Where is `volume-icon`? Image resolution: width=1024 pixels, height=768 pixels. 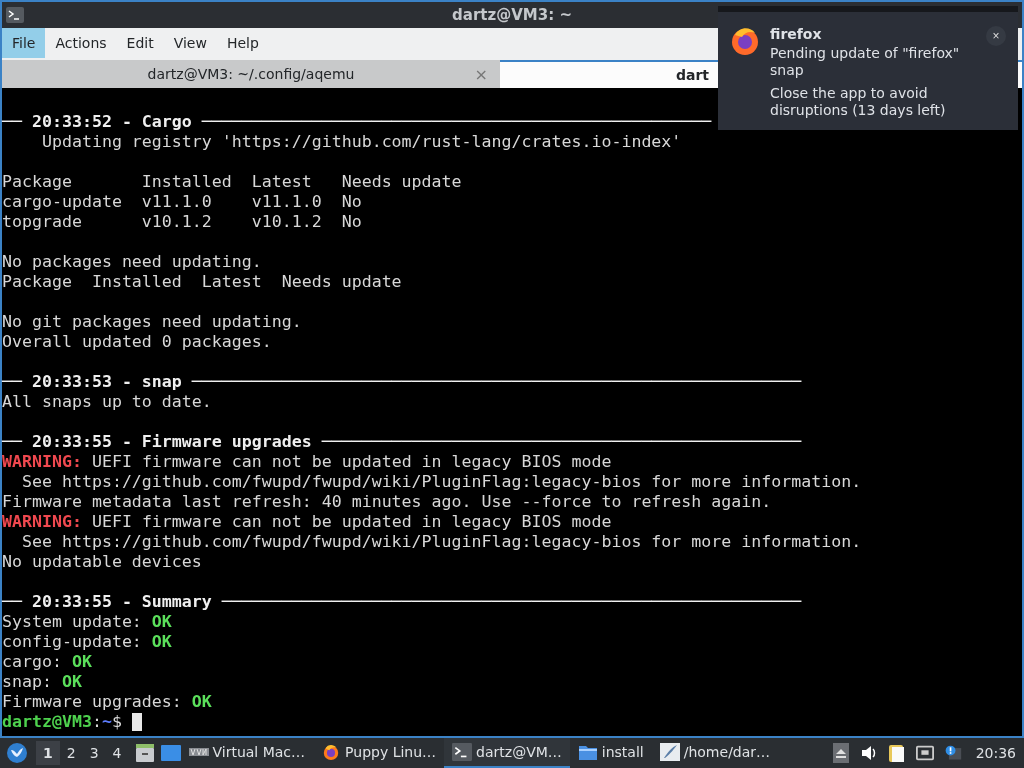 volume-icon is located at coordinates (868, 753).